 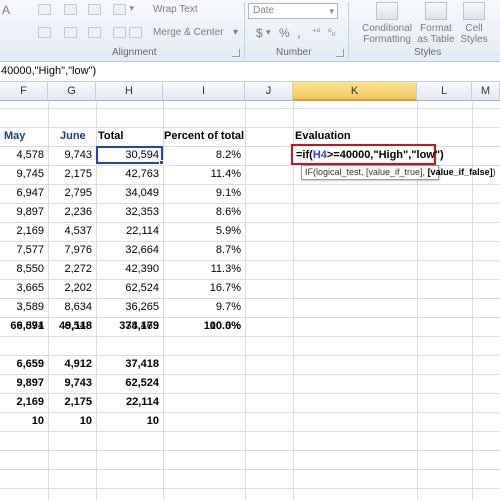 I want to click on cell-may: 3,589, so click(x=24, y=307).